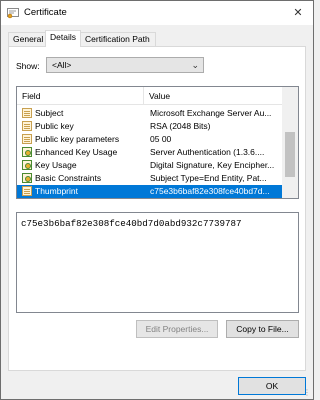 The image size is (320, 400). I want to click on show-label: Show:, so click(28, 66).